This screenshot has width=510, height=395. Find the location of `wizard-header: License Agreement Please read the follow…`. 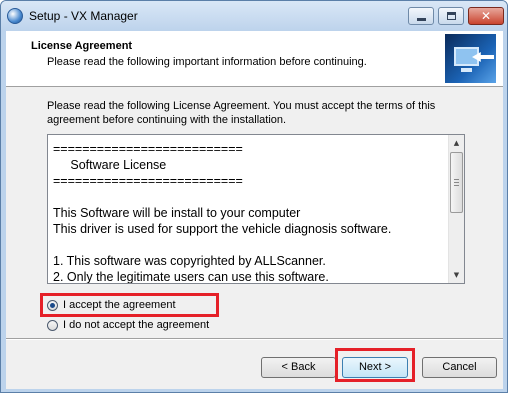

wizard-header: License Agreement Please read the follow… is located at coordinates (254, 59).